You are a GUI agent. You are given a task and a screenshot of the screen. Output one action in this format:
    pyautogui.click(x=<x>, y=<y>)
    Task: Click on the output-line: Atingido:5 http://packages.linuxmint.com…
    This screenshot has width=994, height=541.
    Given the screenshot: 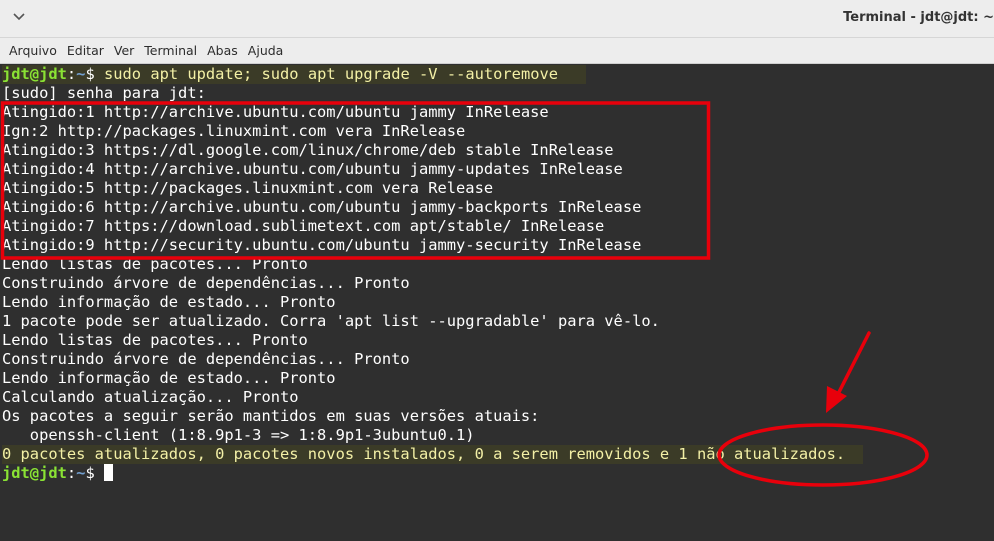 What is the action you would take?
    pyautogui.click(x=248, y=188)
    